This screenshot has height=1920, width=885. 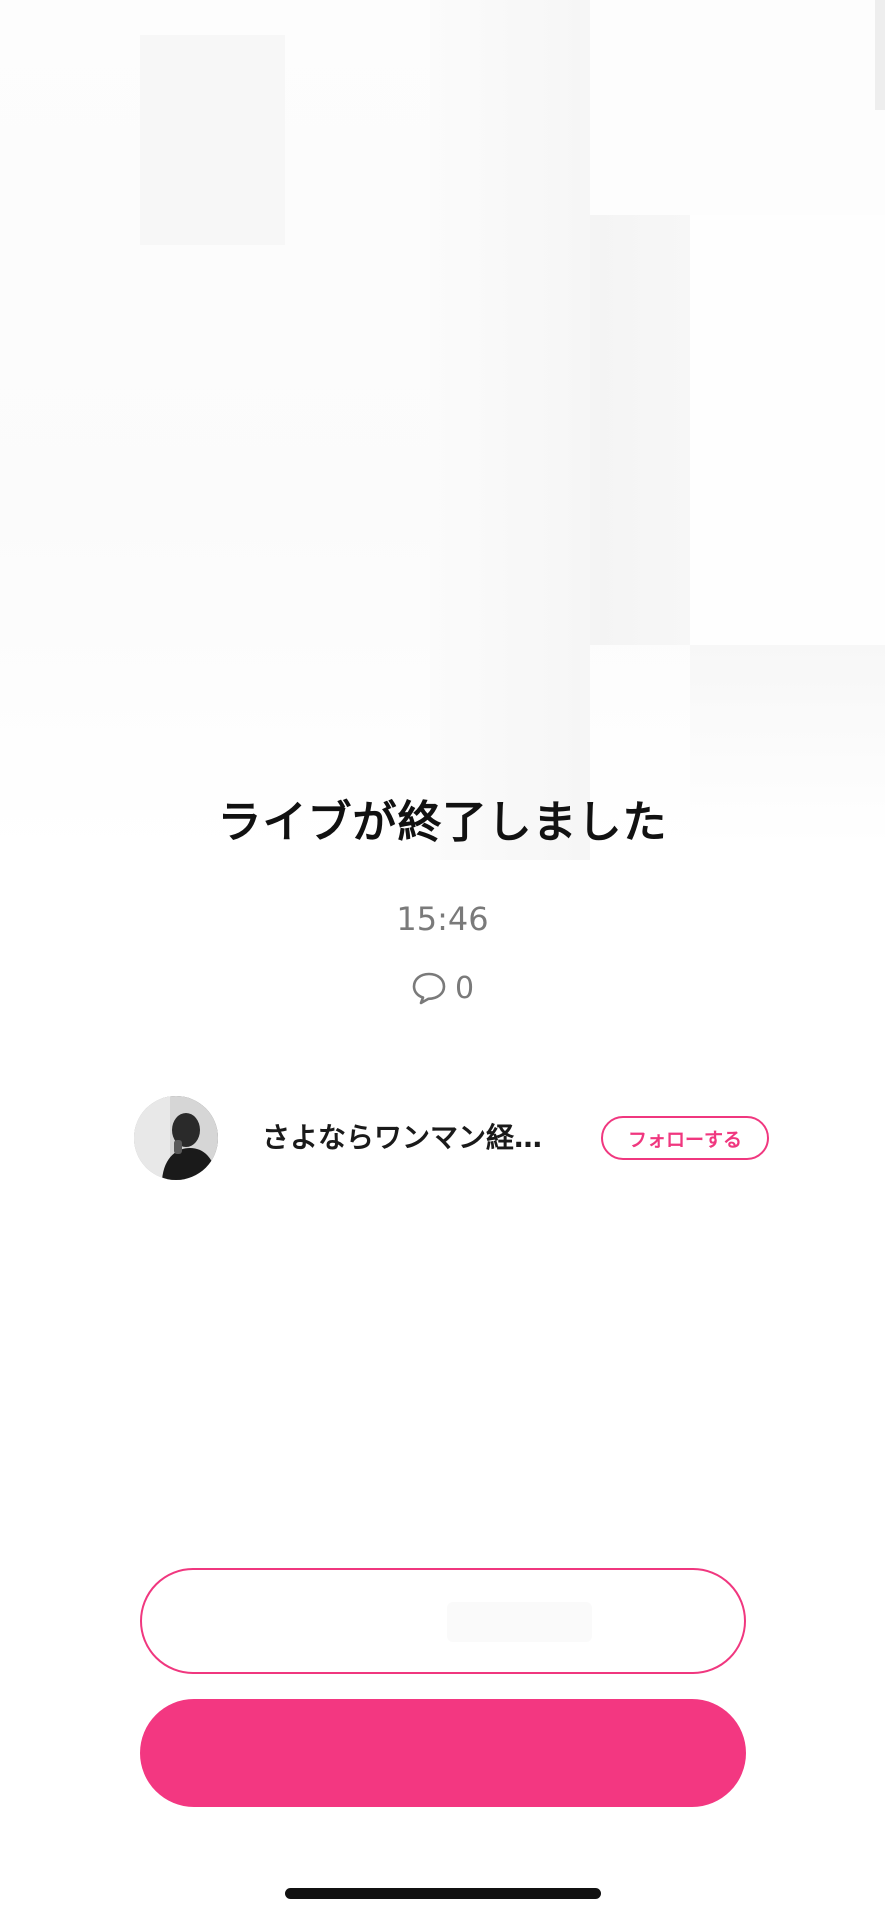 I want to click on live-duration: 15:46, so click(x=442, y=919).